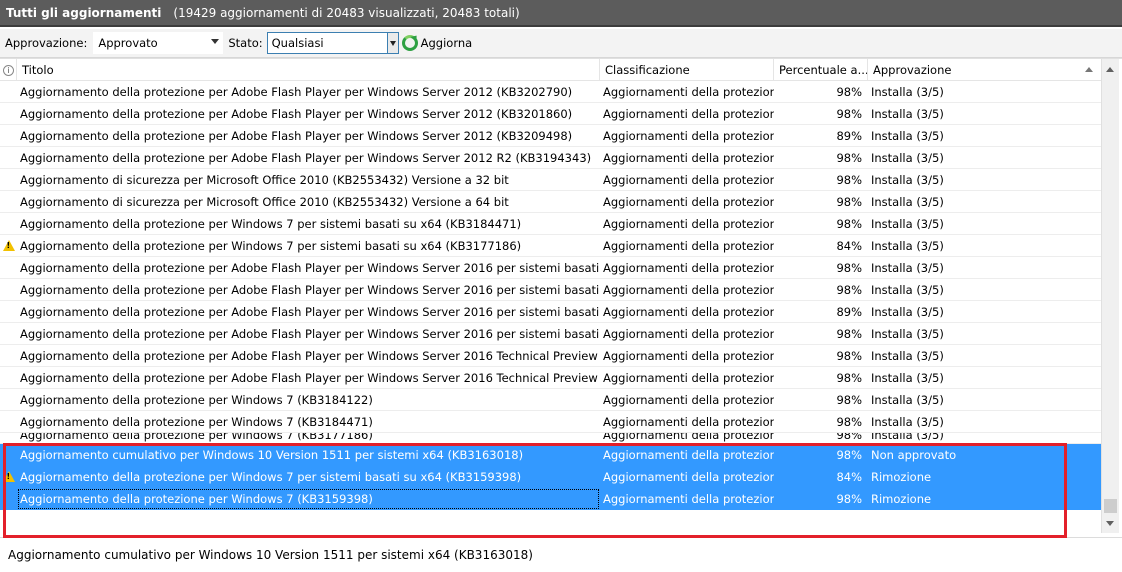 The height and width of the screenshot is (572, 1122). I want to click on column-header-classification: Classificazione, so click(687, 70).